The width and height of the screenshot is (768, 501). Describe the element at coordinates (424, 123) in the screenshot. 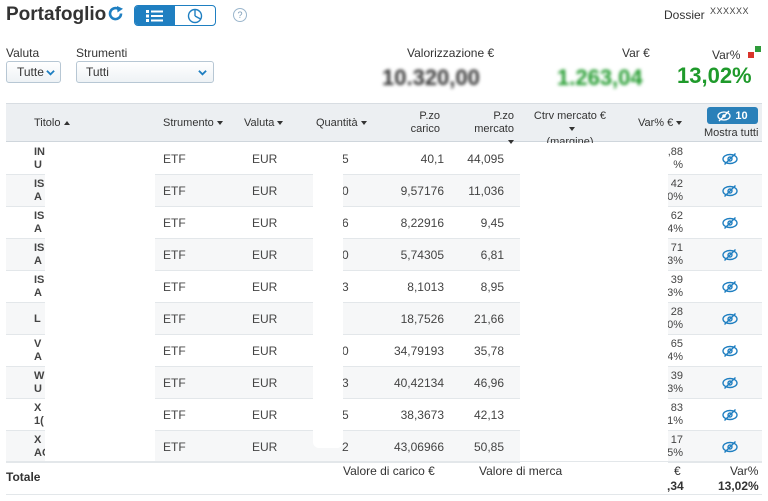

I see `col-pzo-carico: P.zo carico` at that location.